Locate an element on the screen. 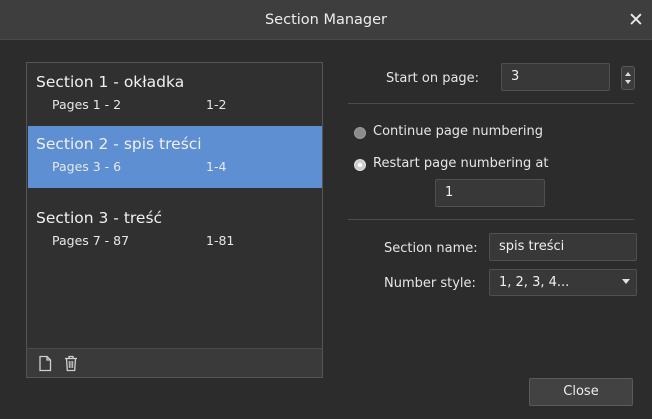 The image size is (652, 419). section-item-2: Section 2 - spis treści Pages 3 - 6 1-4 is located at coordinates (175, 157).